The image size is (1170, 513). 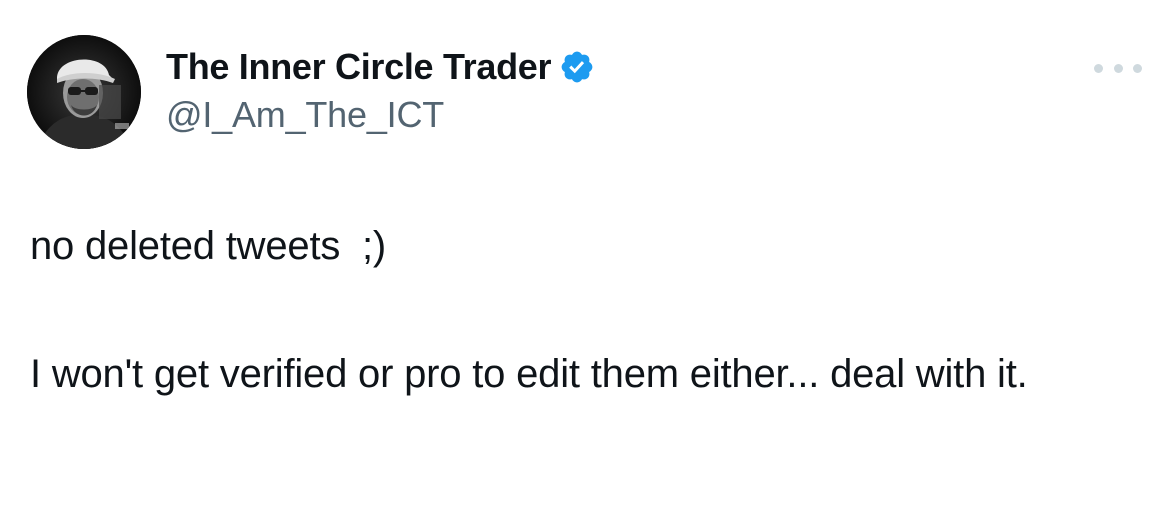 I want to click on avatar-image, so click(x=84, y=92).